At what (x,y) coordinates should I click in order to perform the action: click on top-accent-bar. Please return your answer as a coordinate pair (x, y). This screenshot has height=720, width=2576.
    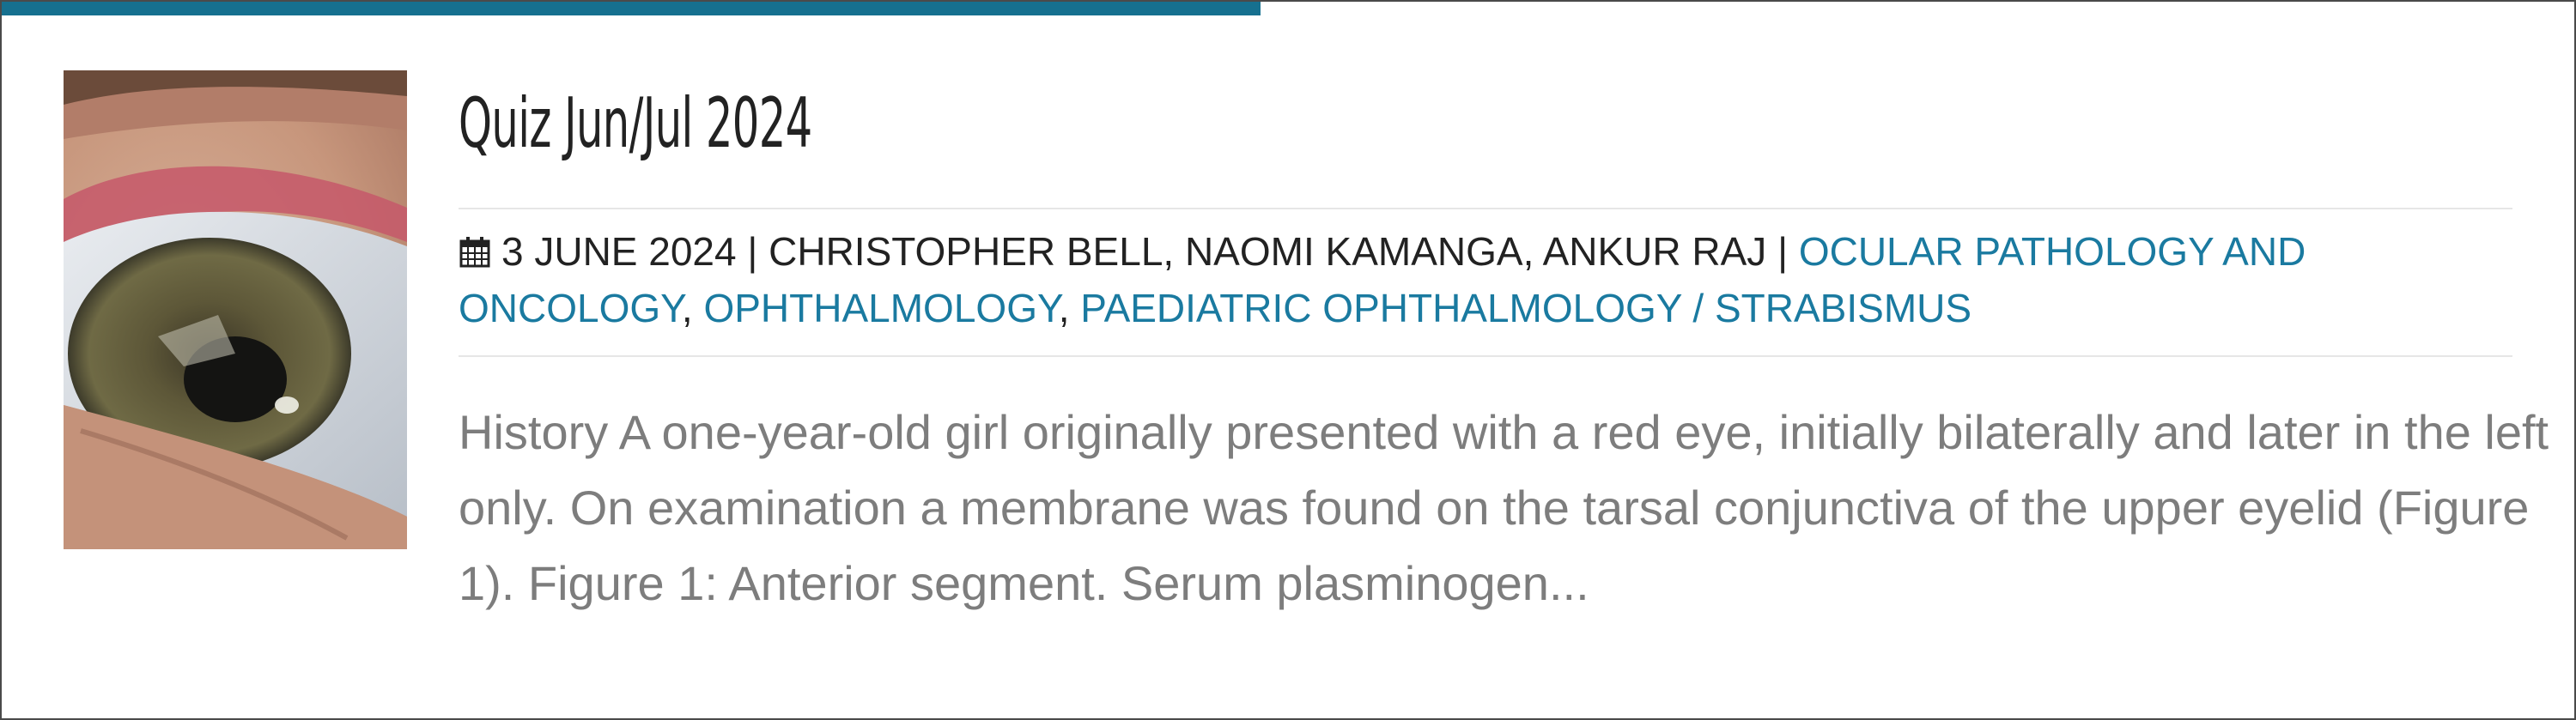
    Looking at the image, I should click on (631, 8).